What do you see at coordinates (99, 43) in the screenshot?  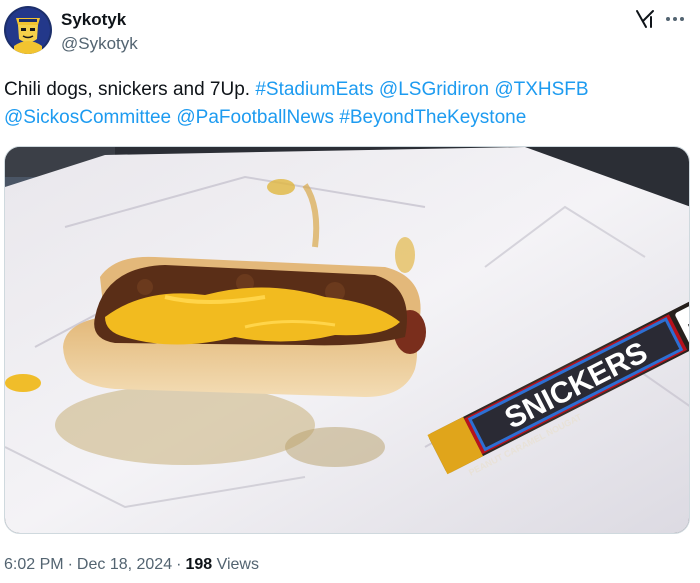 I see `author-handle: @Sykotyk` at bounding box center [99, 43].